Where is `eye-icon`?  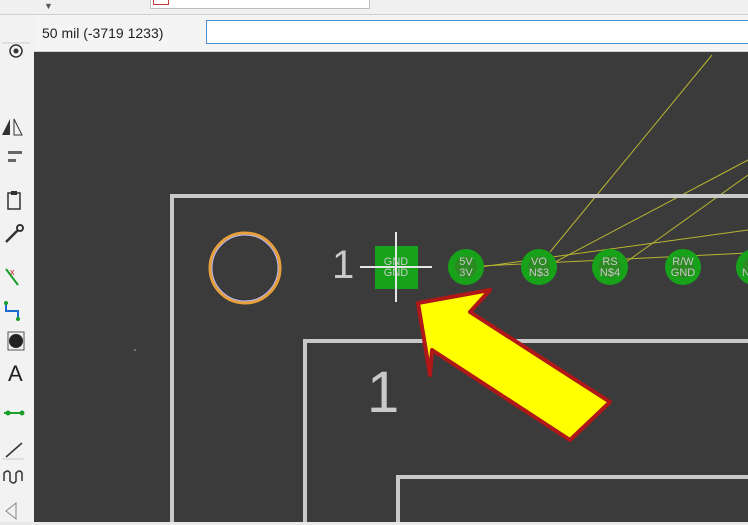 eye-icon is located at coordinates (15, 51).